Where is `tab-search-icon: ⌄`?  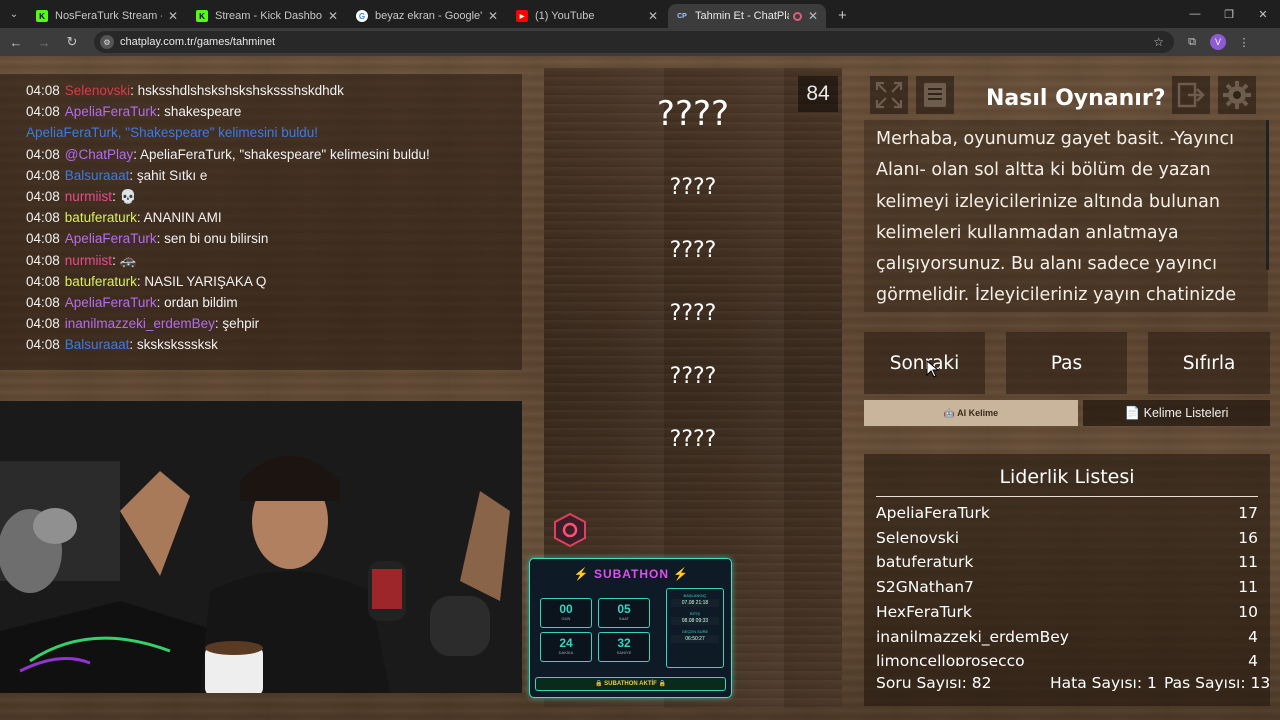 tab-search-icon: ⌄ is located at coordinates (14, 14).